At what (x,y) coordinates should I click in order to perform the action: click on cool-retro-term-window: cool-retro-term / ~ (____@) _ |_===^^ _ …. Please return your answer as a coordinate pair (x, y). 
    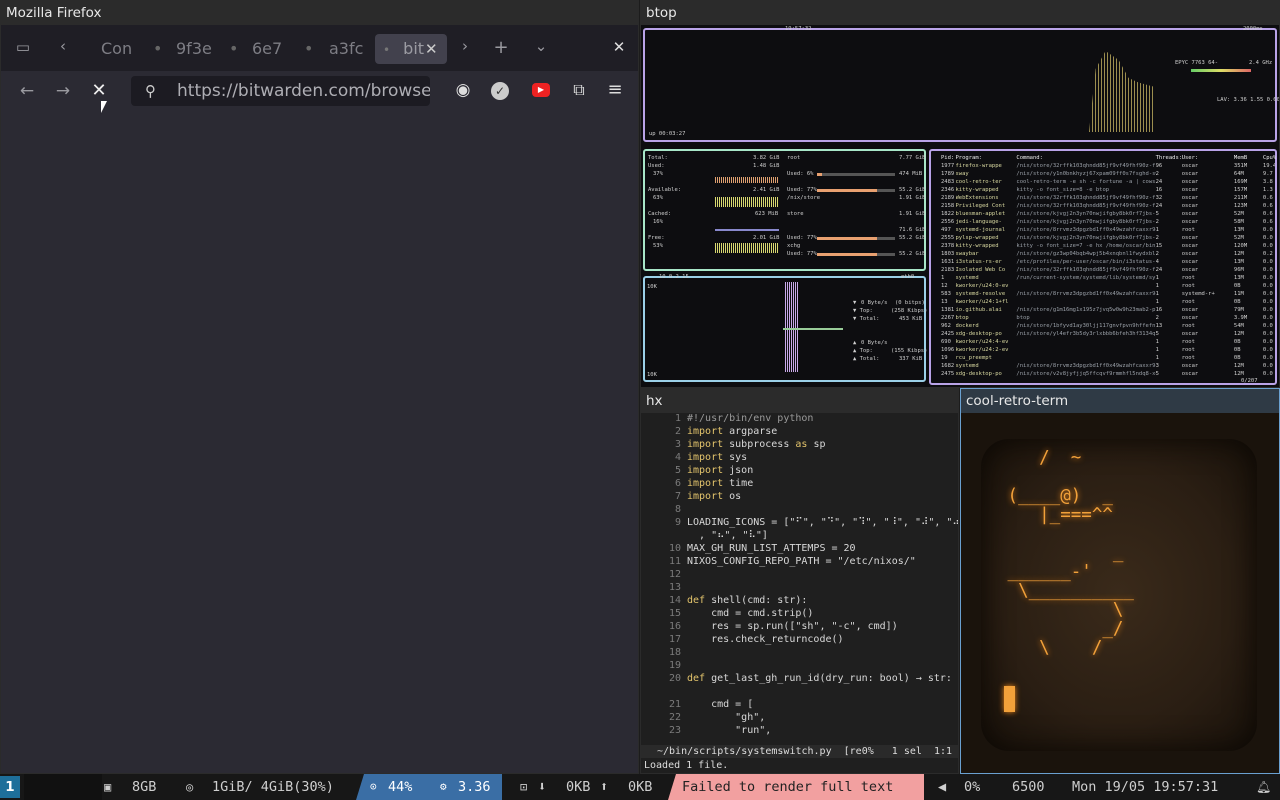
    Looking at the image, I should click on (1120, 581).